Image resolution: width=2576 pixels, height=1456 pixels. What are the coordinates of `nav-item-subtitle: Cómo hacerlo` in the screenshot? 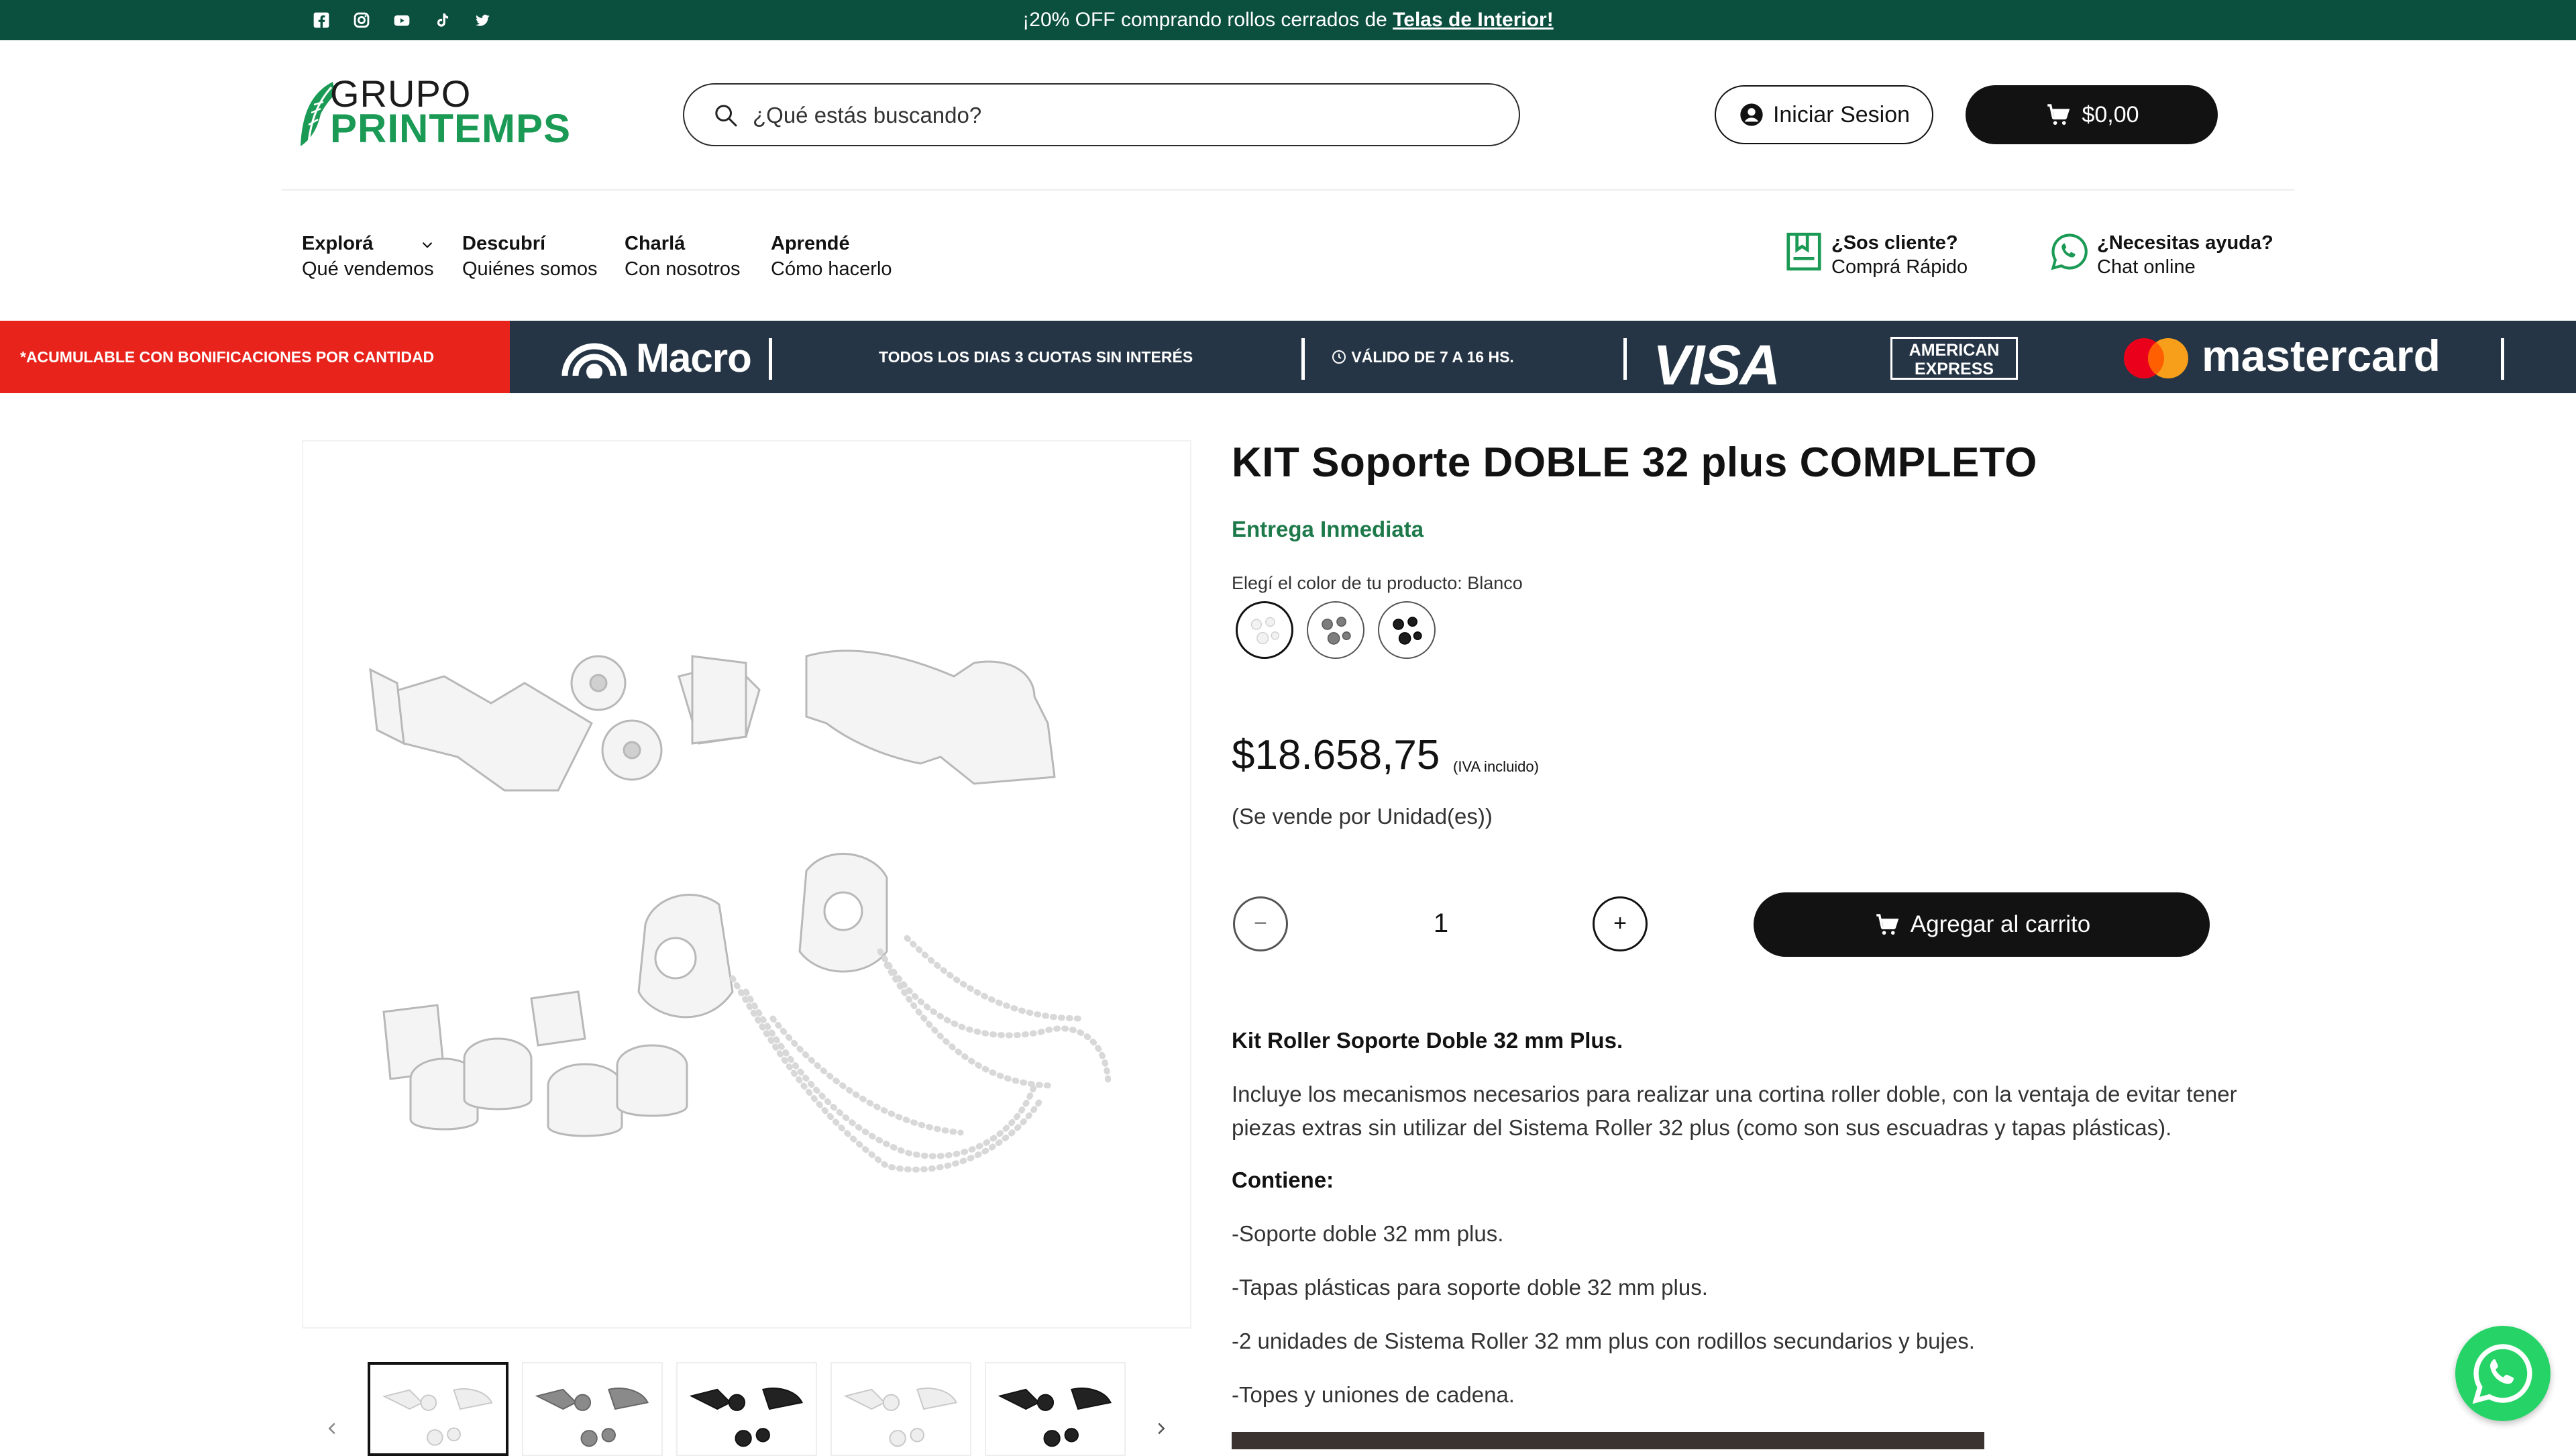 It's located at (831, 269).